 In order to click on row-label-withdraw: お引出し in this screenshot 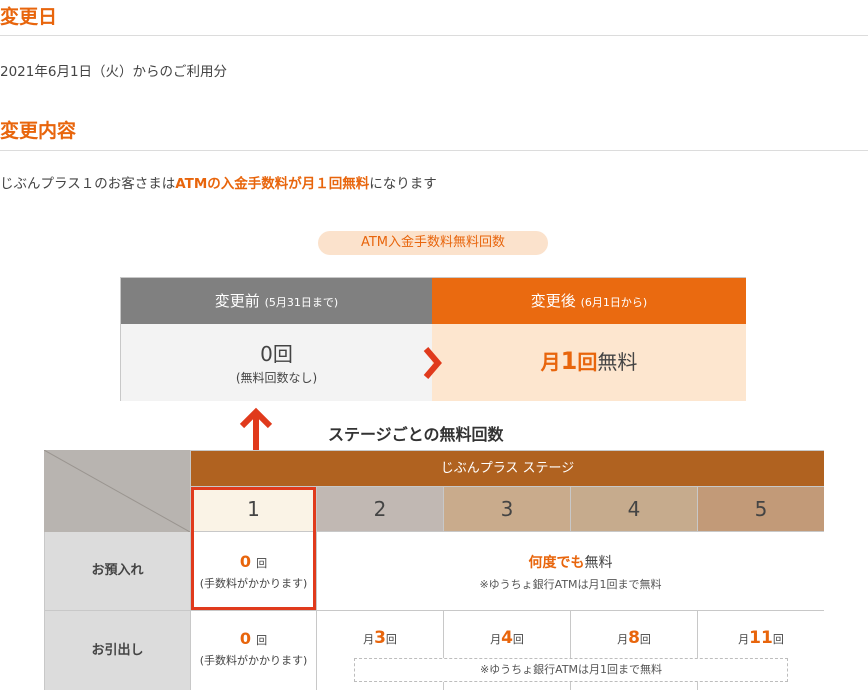, I will do `click(117, 650)`.